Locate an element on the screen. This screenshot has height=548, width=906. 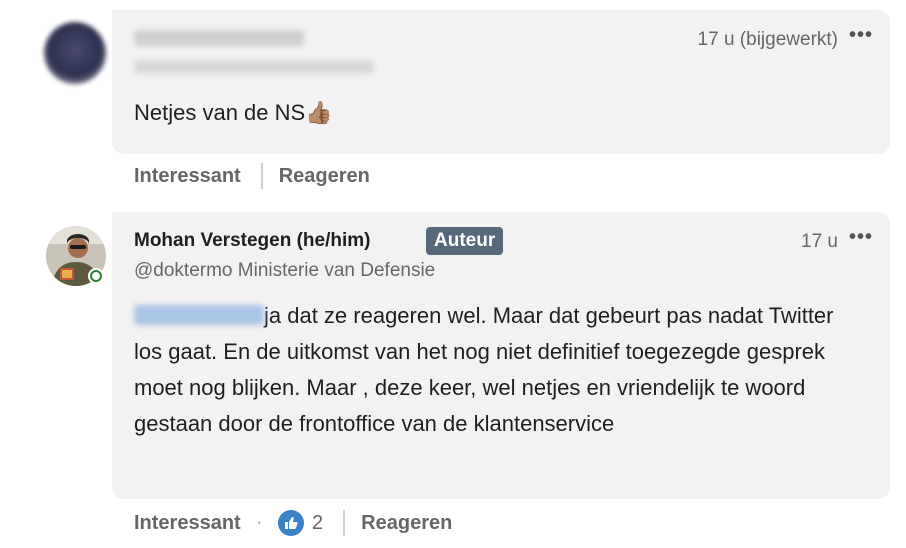
comment-text-body: Netjes van de NS is located at coordinates (220, 112).